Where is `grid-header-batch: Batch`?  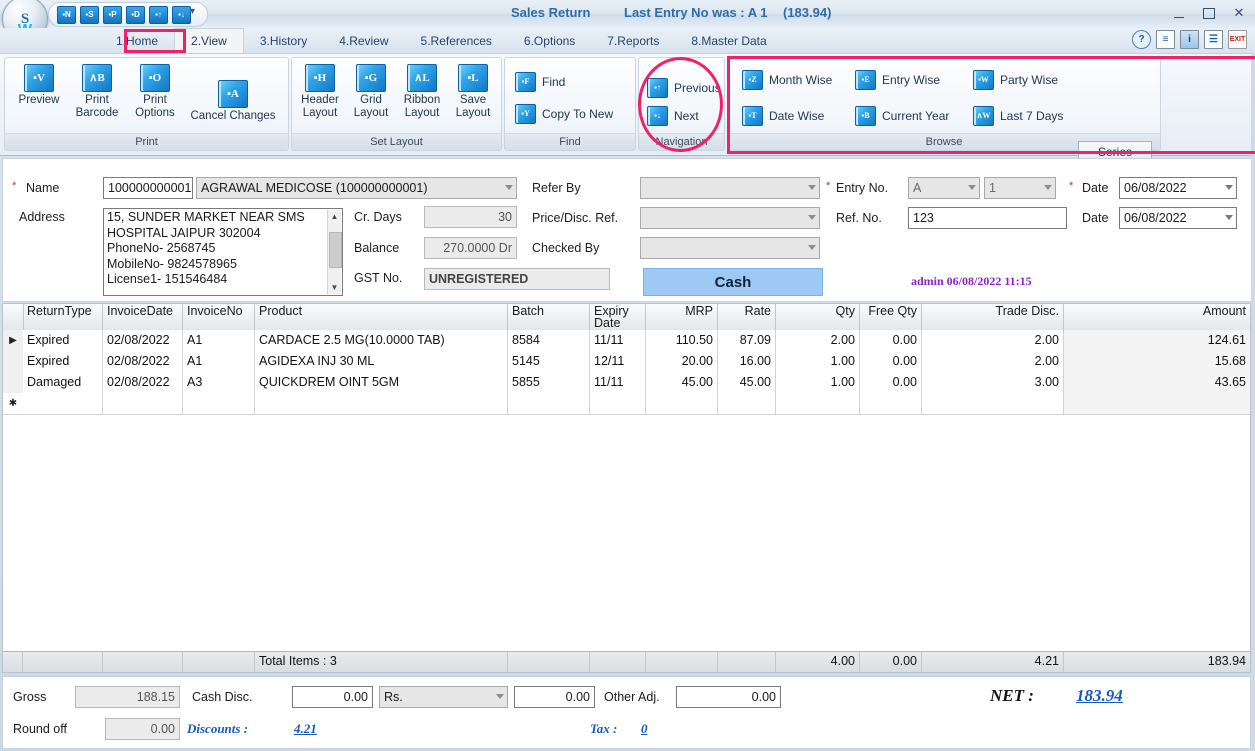
grid-header-batch: Batch is located at coordinates (549, 317).